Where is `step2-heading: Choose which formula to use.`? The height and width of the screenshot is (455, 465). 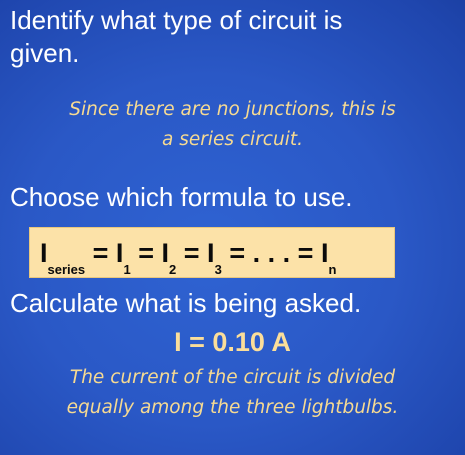 step2-heading: Choose which formula to use. is located at coordinates (181, 197).